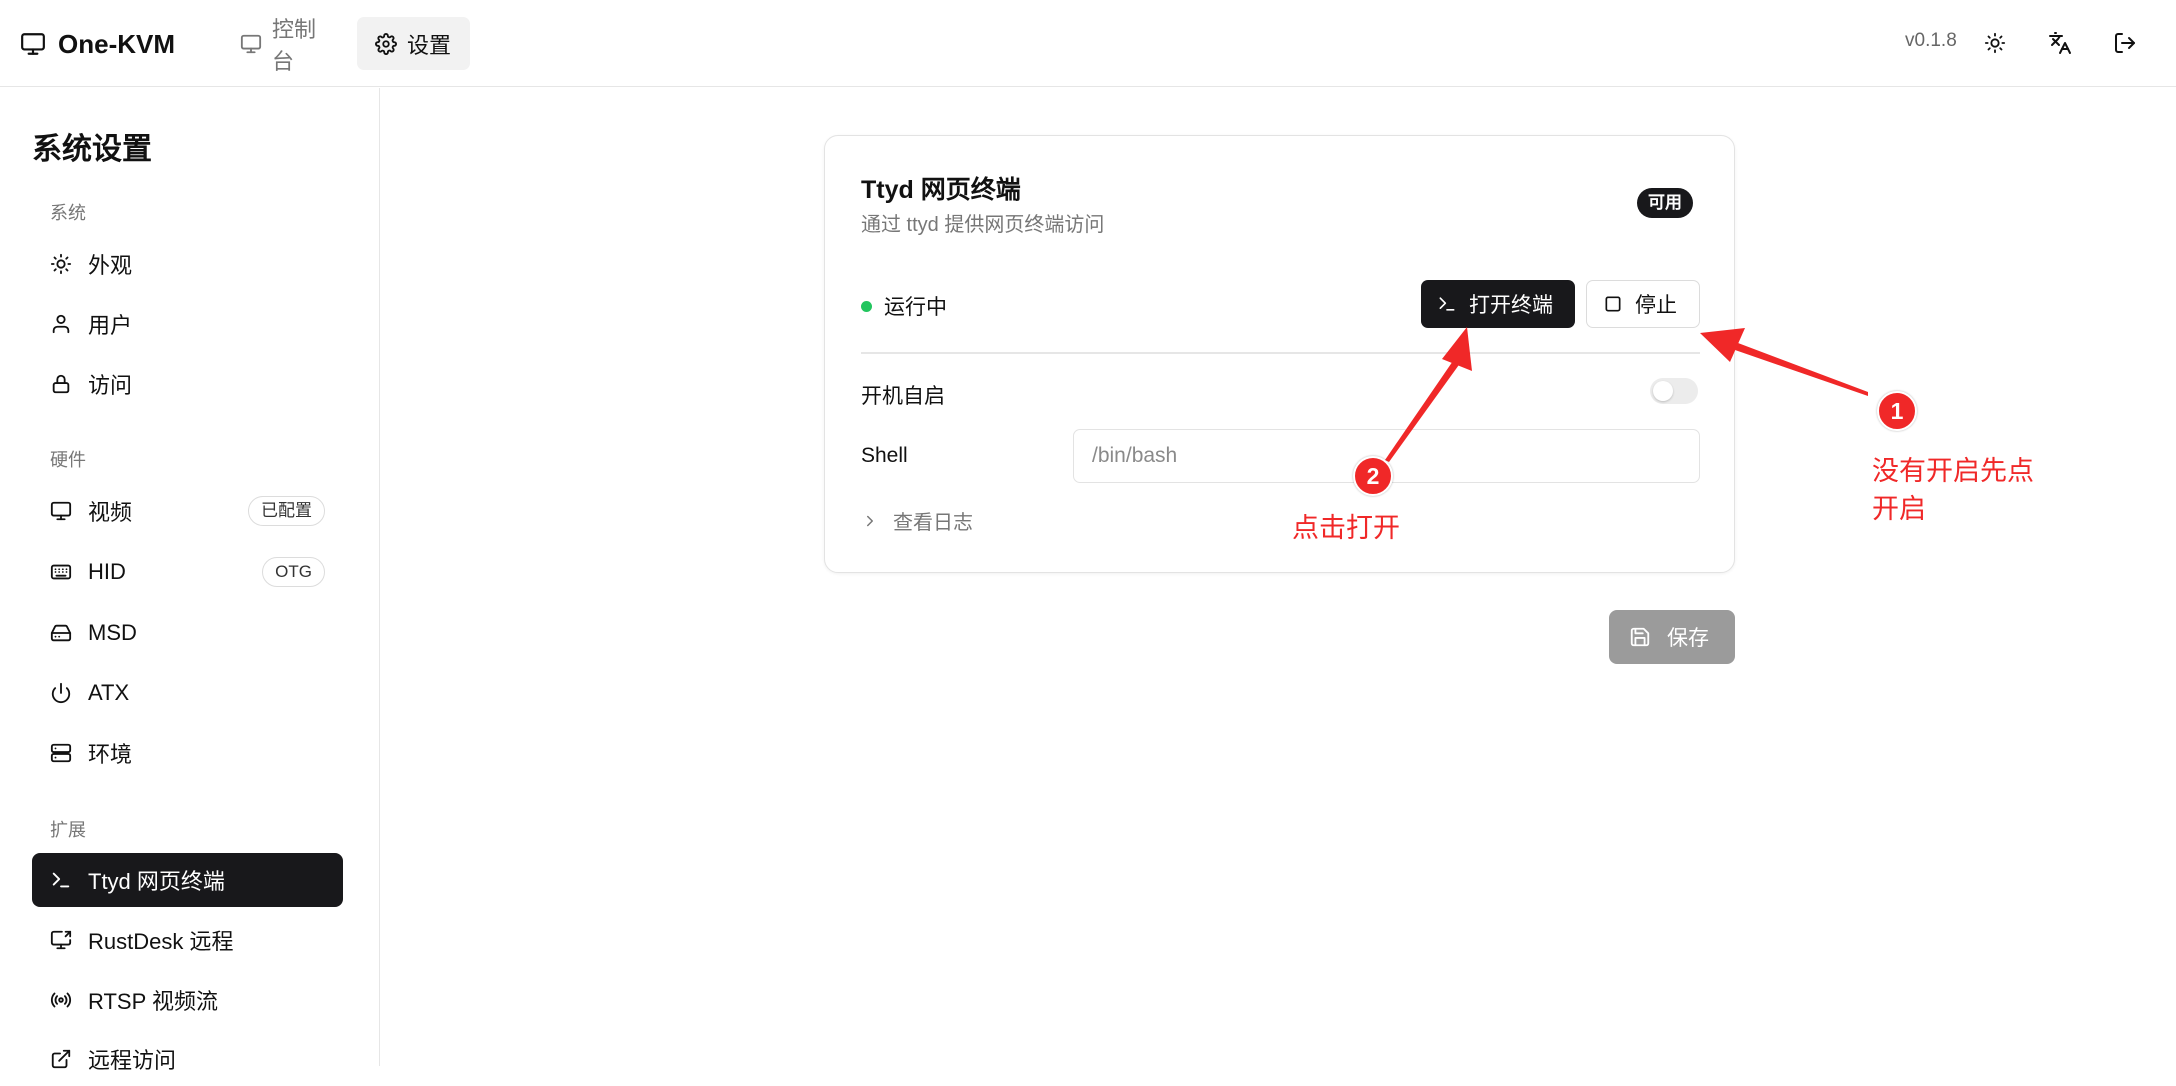  Describe the element at coordinates (68, 830) in the screenshot. I see `section-extensions: 扩展` at that location.